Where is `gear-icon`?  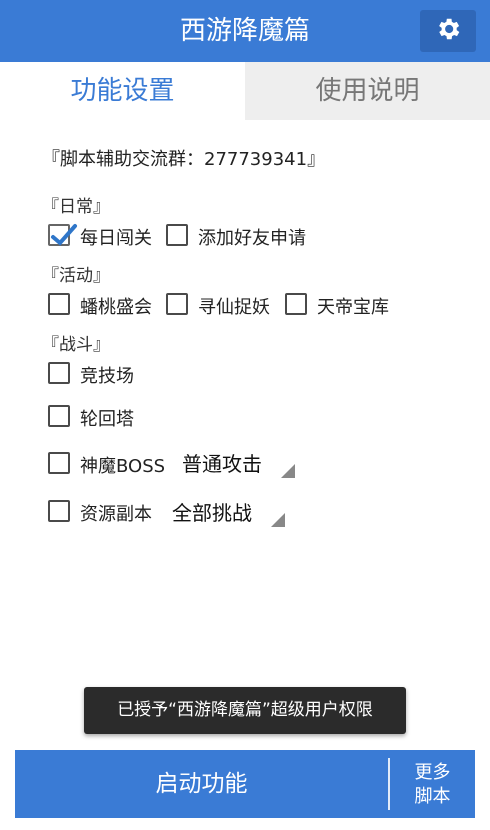
gear-icon is located at coordinates (448, 31).